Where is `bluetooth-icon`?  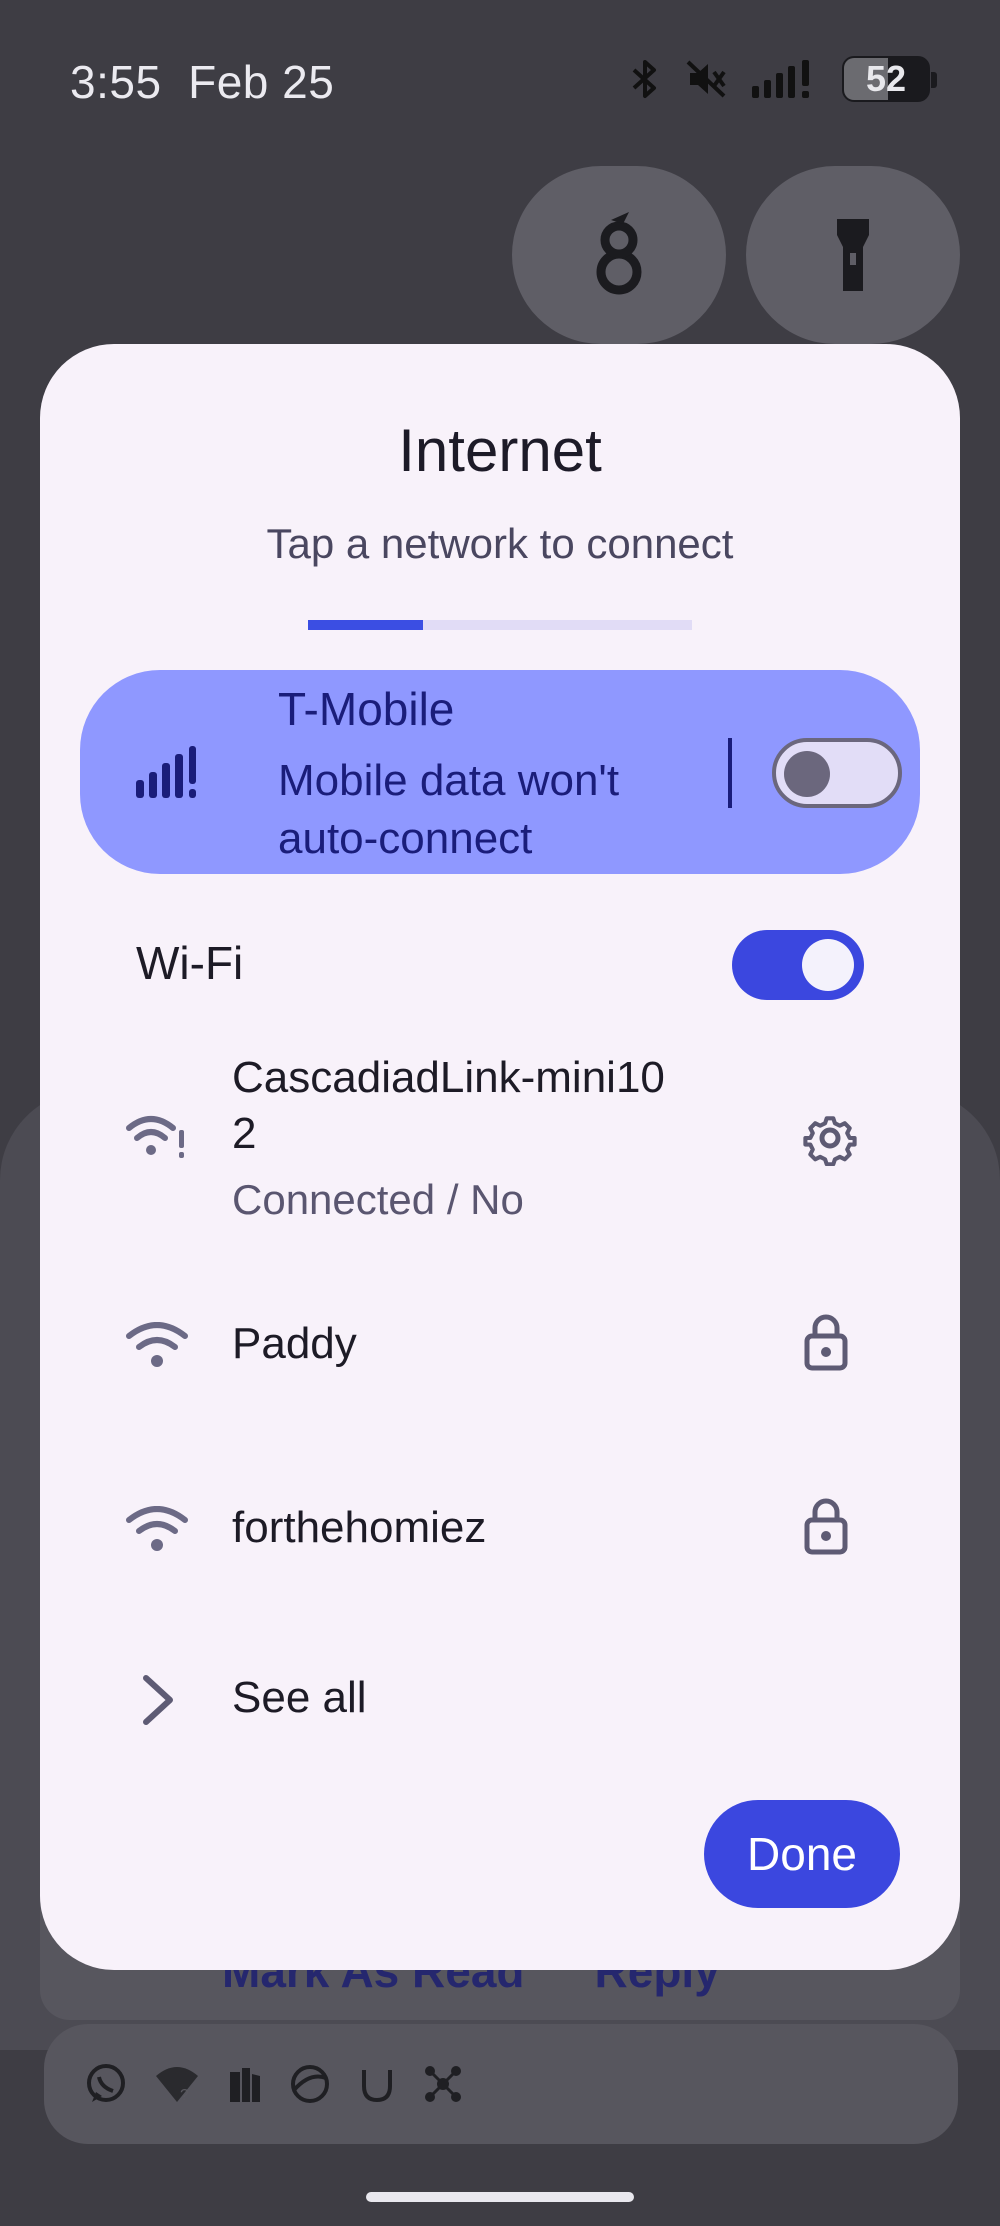
bluetooth-icon is located at coordinates (644, 79).